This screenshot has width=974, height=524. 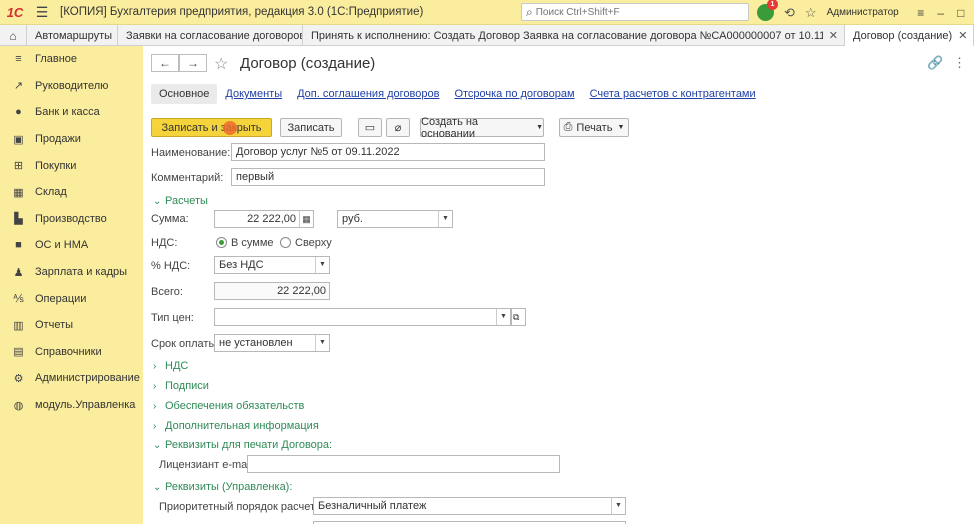 What do you see at coordinates (18, 272) in the screenshot?
I see `person-icon: ♟` at bounding box center [18, 272].